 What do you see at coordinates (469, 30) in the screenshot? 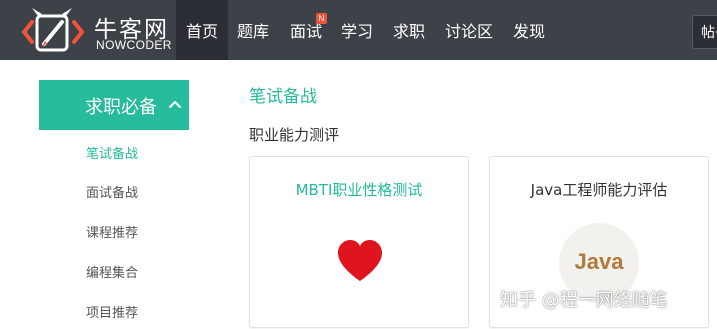
I see `nav-discussion: 讨论区` at bounding box center [469, 30].